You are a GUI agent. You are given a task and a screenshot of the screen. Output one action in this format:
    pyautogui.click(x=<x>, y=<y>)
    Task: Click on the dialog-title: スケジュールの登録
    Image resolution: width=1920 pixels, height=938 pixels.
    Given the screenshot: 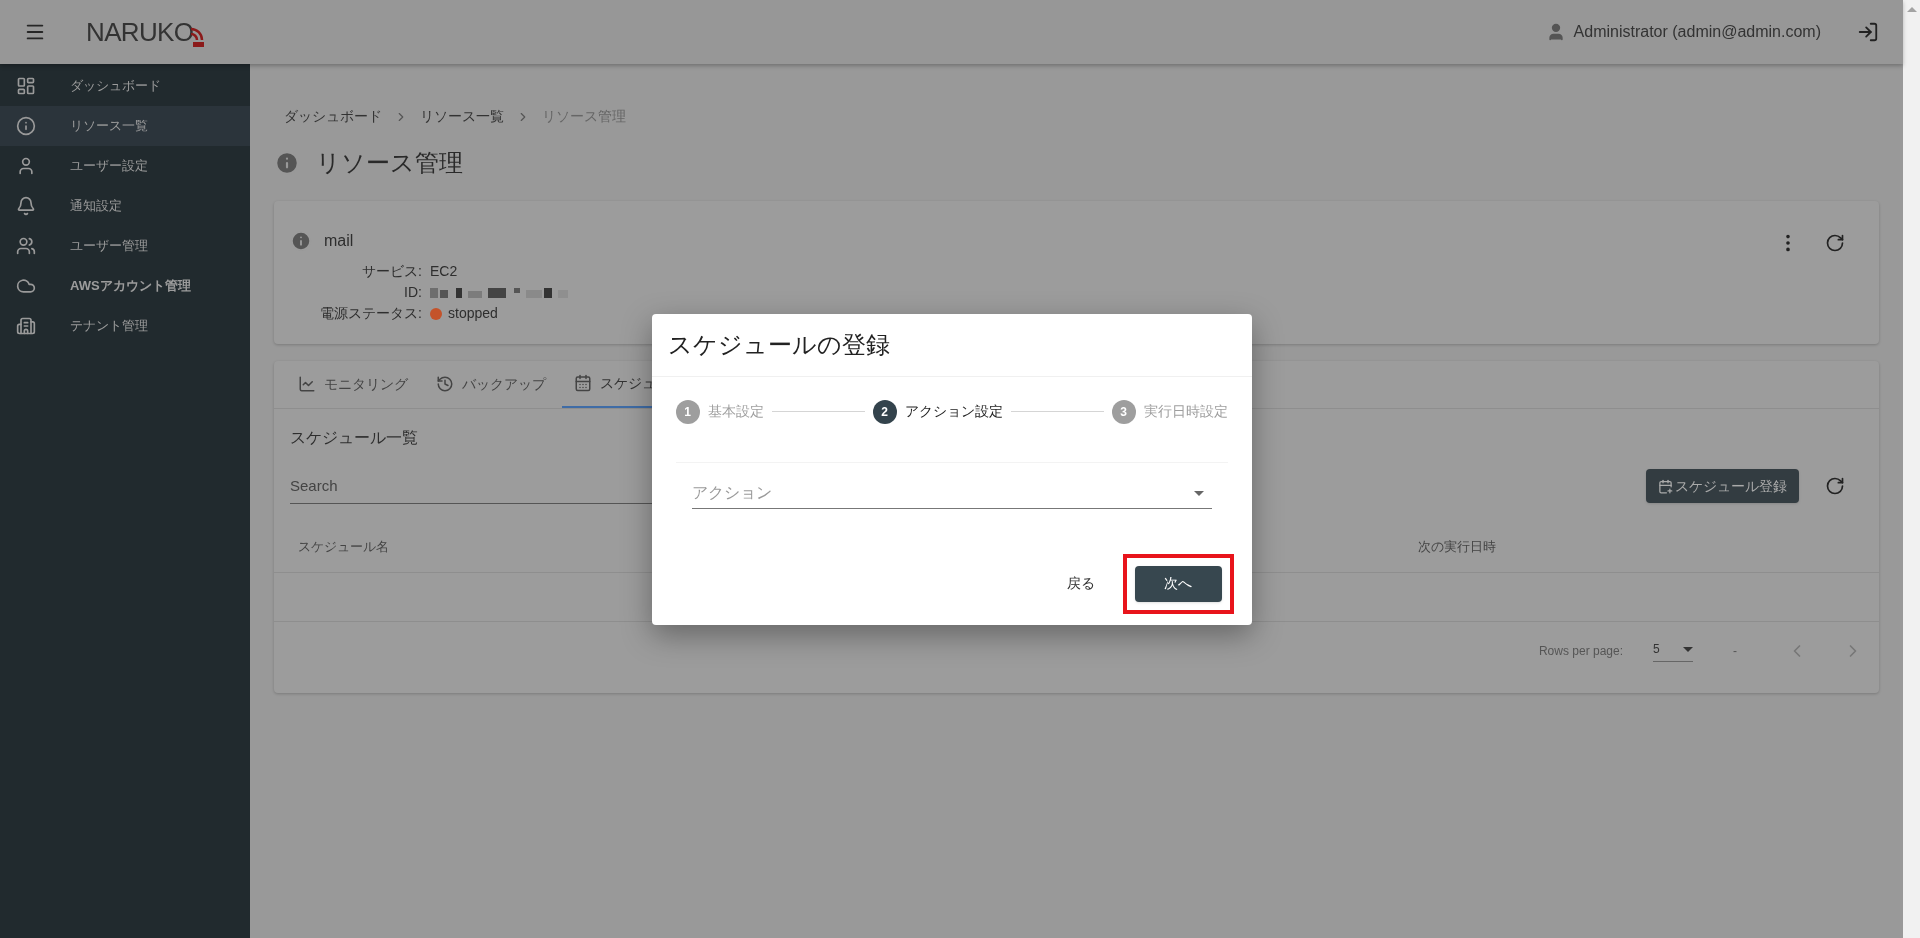 What is the action you would take?
    pyautogui.click(x=778, y=344)
    